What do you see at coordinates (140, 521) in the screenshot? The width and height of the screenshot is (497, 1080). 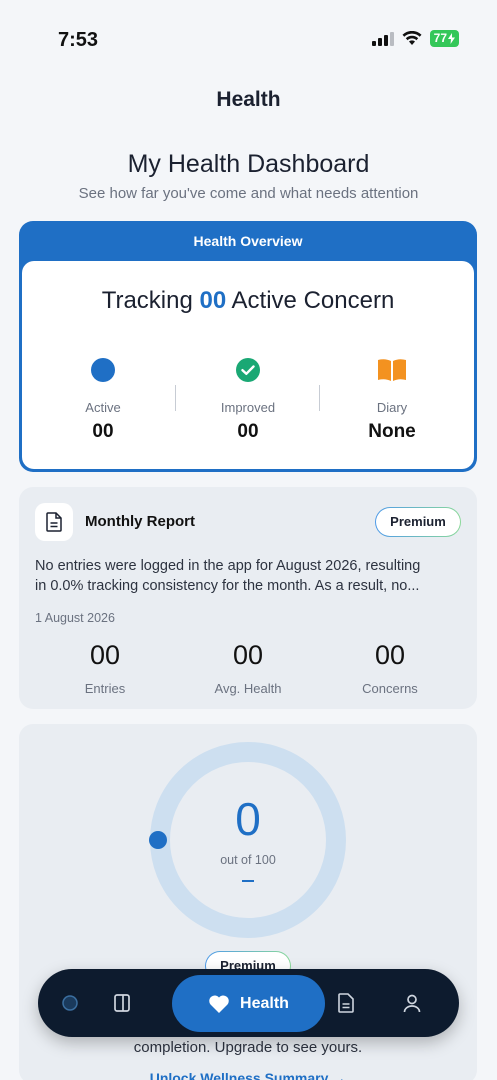 I see `report-title: Monthly Report` at bounding box center [140, 521].